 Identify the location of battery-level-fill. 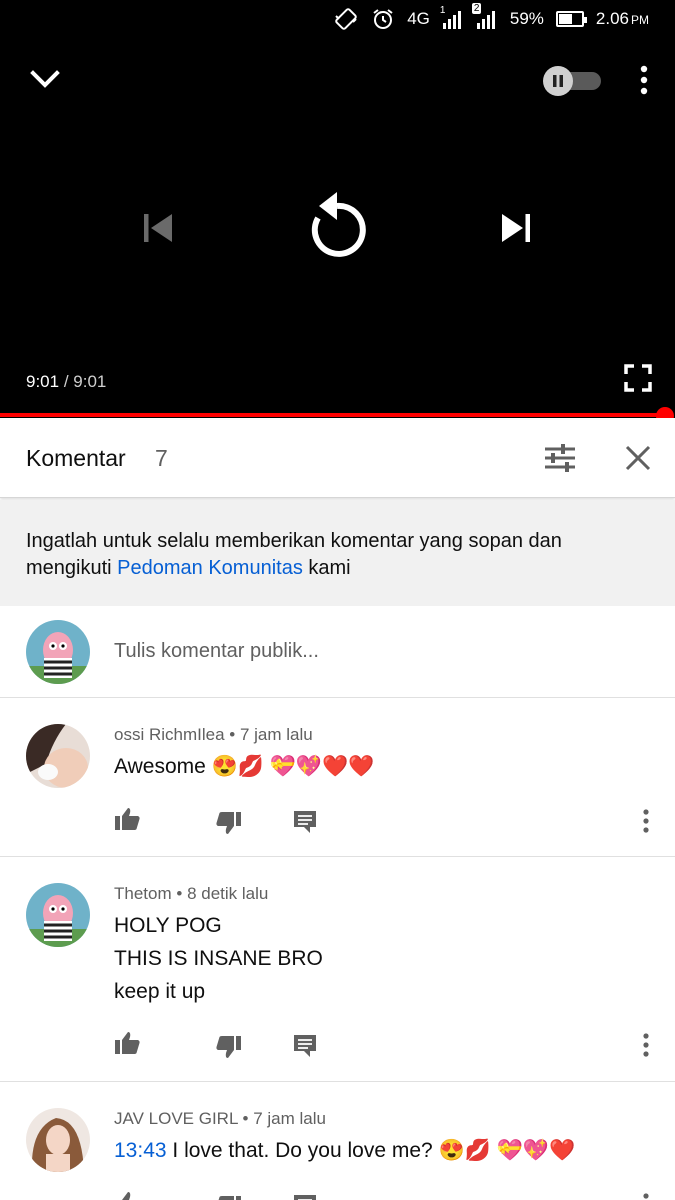
(565, 19).